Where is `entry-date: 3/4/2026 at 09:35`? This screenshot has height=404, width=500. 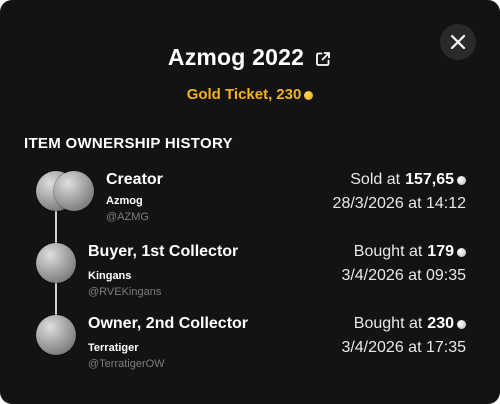 entry-date: 3/4/2026 at 09:35 is located at coordinates (403, 275).